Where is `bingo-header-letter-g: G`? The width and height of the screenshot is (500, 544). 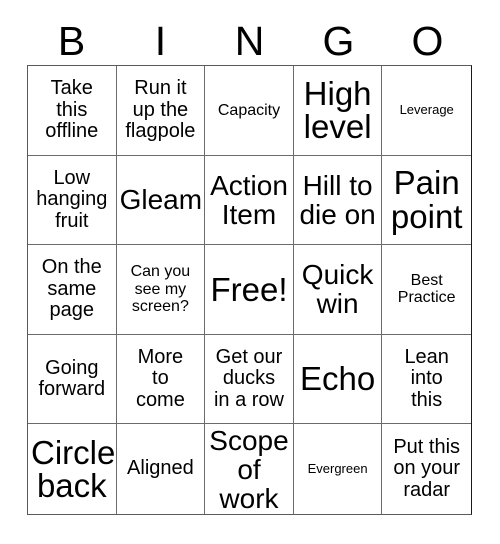 bingo-header-letter-g: G is located at coordinates (338, 41).